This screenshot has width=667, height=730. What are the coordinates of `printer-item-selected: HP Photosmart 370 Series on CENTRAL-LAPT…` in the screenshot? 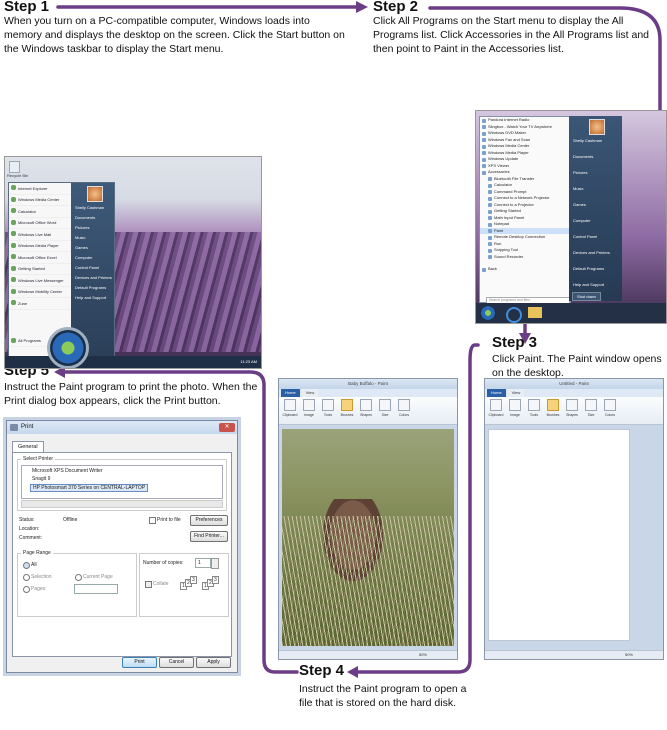 It's located at (89, 488).